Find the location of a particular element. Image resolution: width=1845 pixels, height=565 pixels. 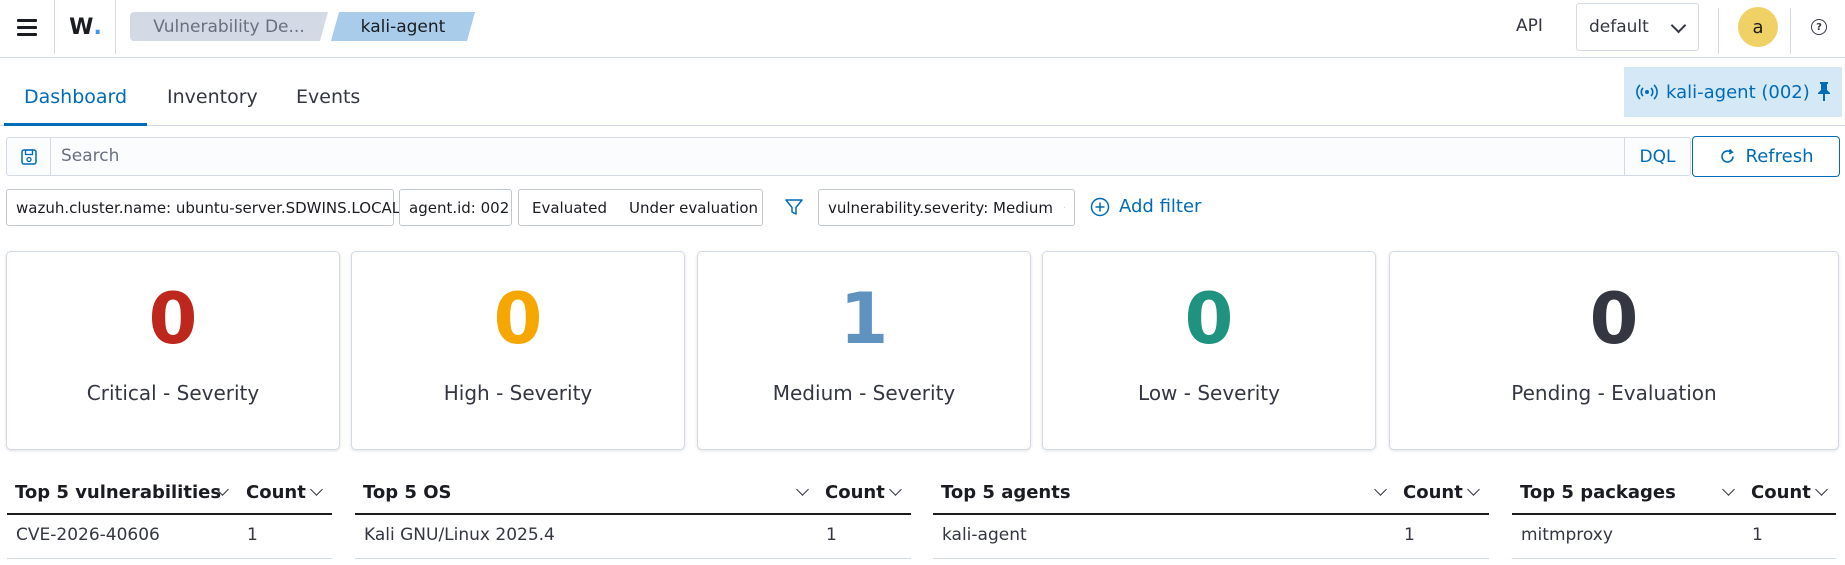

chevron-down-icon is located at coordinates (1678, 25).